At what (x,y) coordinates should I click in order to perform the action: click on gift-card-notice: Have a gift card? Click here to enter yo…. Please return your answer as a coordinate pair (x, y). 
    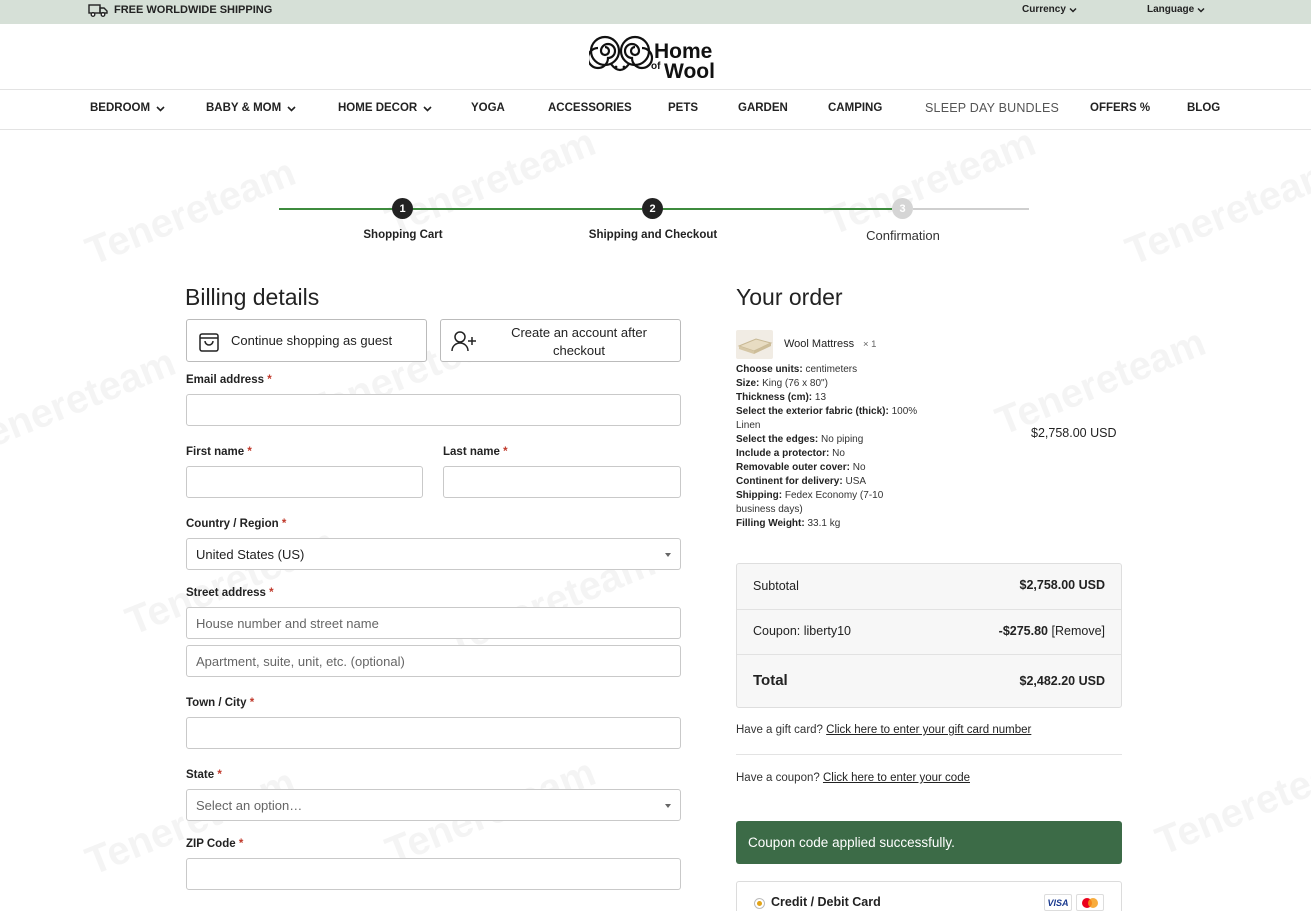
    Looking at the image, I should click on (884, 730).